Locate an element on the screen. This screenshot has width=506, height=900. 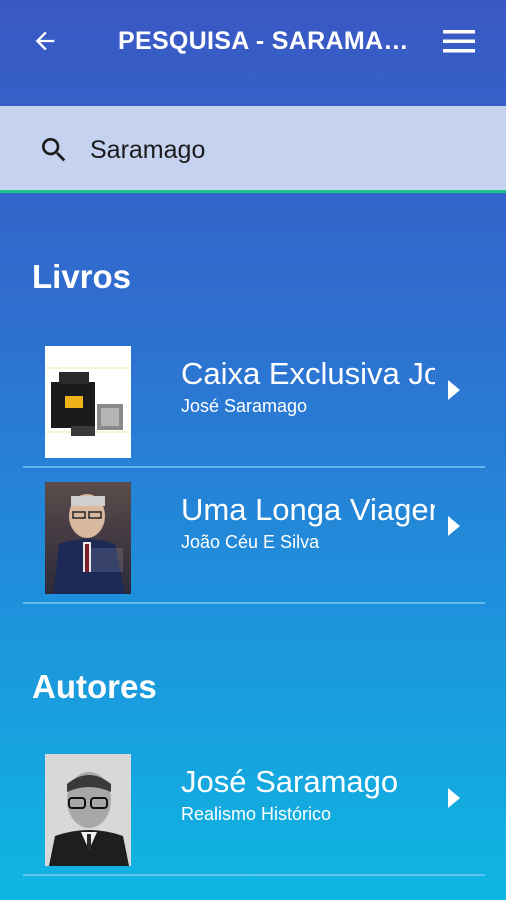
author-list-item: José Saramago Realismo Histórico is located at coordinates (254, 807).